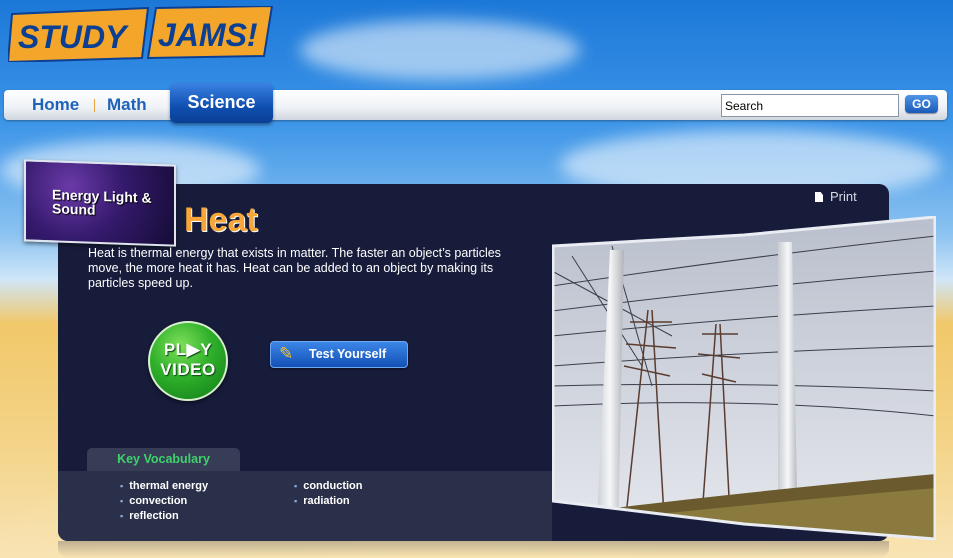  I want to click on test-yourself-button: ✎ Test Yourself, so click(339, 354).